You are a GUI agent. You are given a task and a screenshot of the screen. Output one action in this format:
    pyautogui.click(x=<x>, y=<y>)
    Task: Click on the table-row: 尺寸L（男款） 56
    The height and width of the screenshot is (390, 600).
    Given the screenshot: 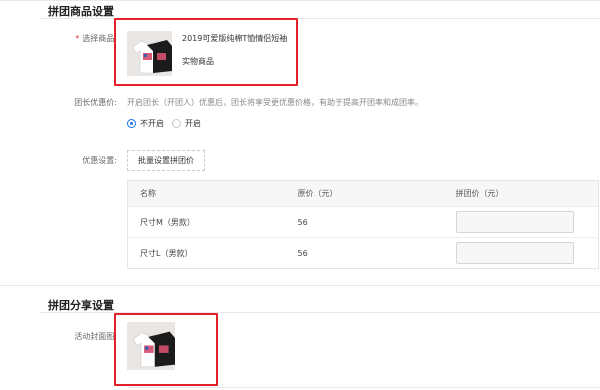 What is the action you would take?
    pyautogui.click(x=363, y=253)
    